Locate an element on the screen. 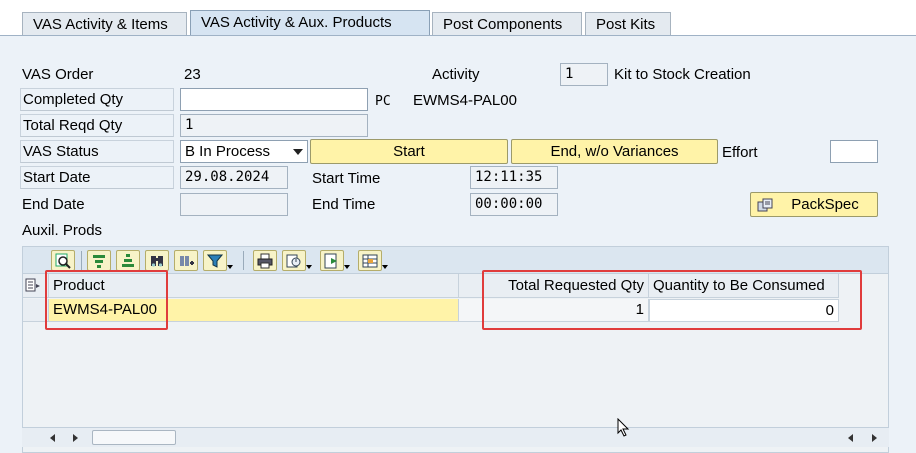 This screenshot has width=916, height=453. completed-qty-input is located at coordinates (274, 99).